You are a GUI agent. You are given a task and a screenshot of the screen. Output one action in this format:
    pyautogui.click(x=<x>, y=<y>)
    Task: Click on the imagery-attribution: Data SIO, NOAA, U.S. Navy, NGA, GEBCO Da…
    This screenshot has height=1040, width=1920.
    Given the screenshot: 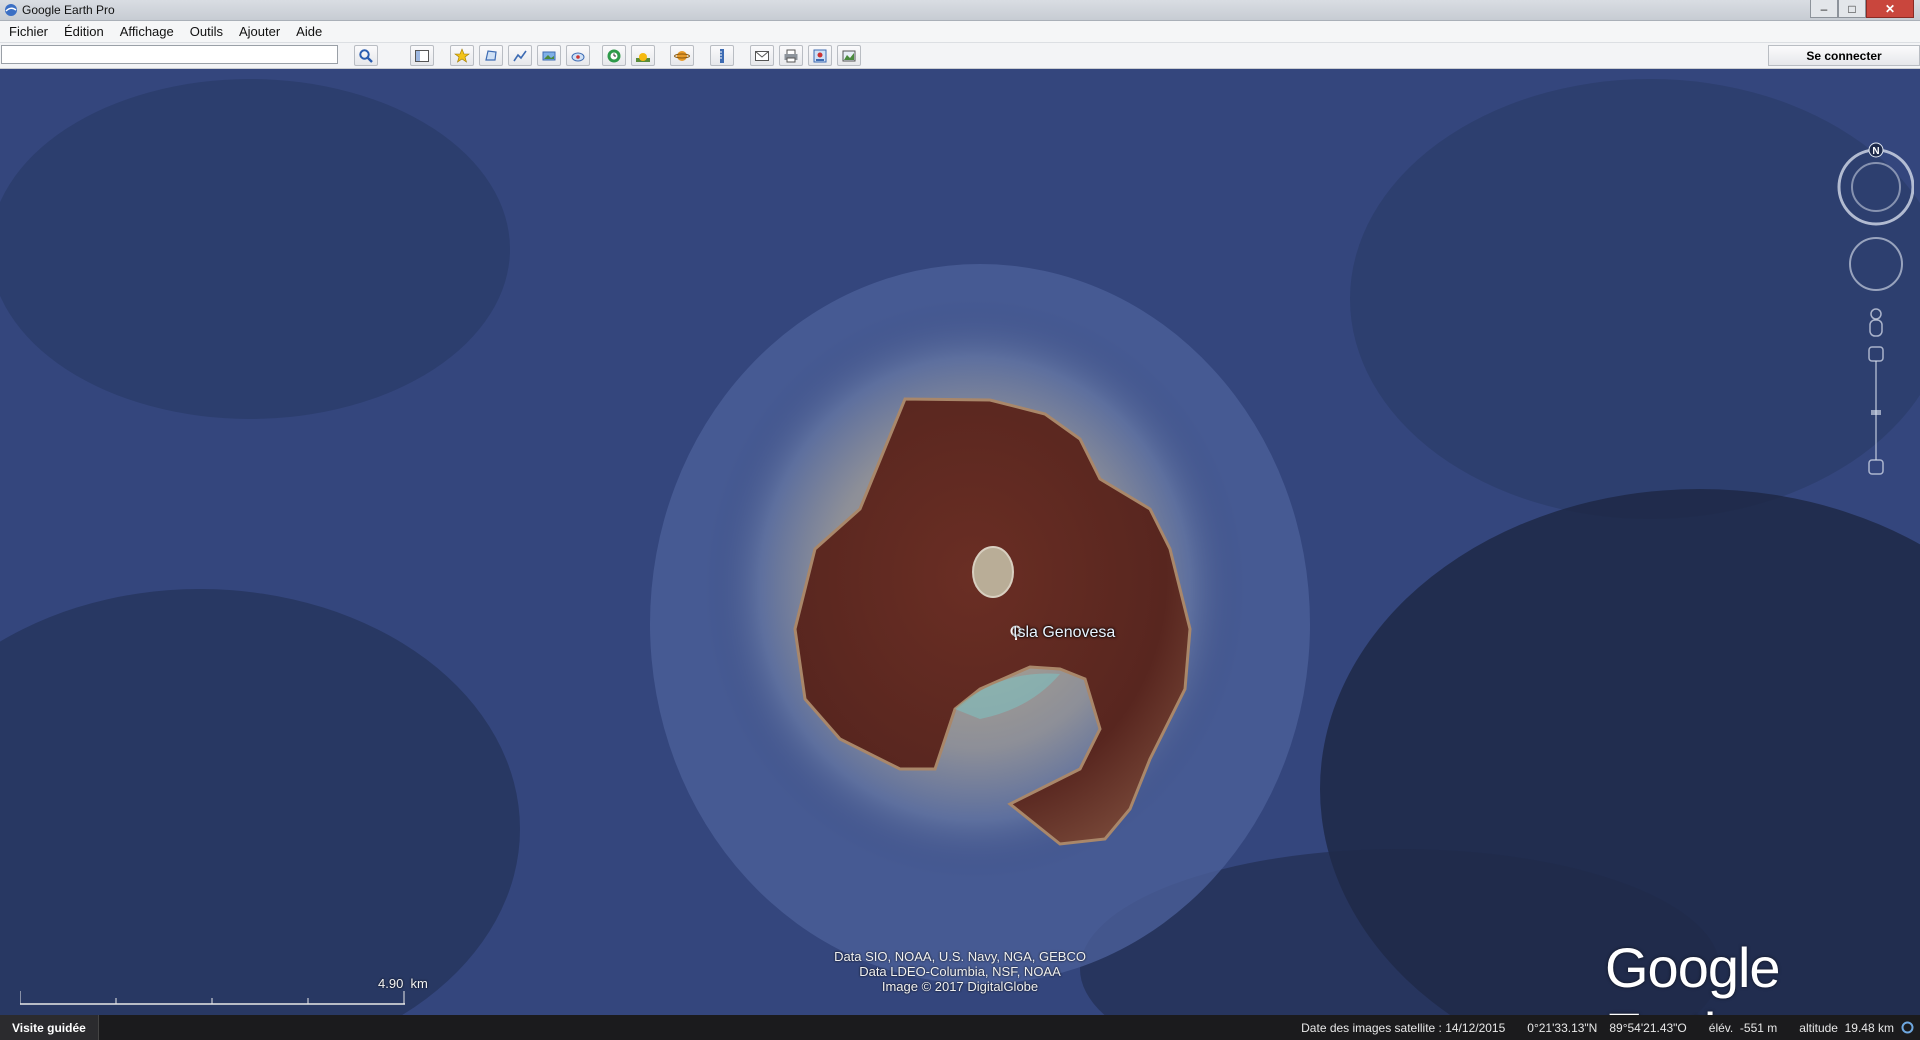 What is the action you would take?
    pyautogui.click(x=960, y=971)
    